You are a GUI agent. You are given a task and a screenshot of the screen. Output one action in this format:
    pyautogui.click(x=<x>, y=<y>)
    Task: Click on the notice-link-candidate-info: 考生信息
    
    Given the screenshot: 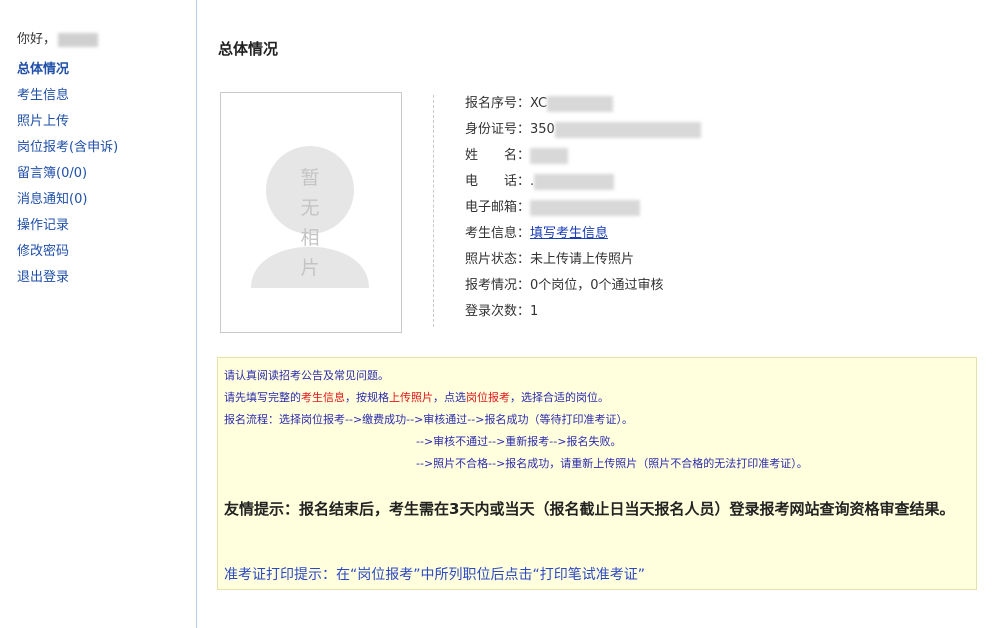 What is the action you would take?
    pyautogui.click(x=323, y=397)
    